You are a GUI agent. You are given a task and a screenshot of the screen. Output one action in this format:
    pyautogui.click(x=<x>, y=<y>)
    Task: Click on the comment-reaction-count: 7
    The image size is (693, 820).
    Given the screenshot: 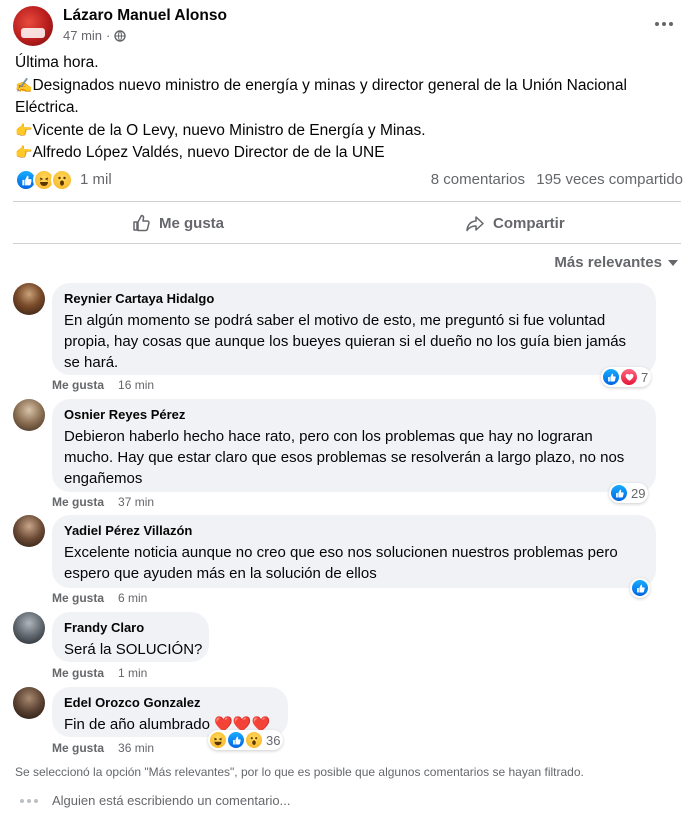 What is the action you would take?
    pyautogui.click(x=645, y=377)
    